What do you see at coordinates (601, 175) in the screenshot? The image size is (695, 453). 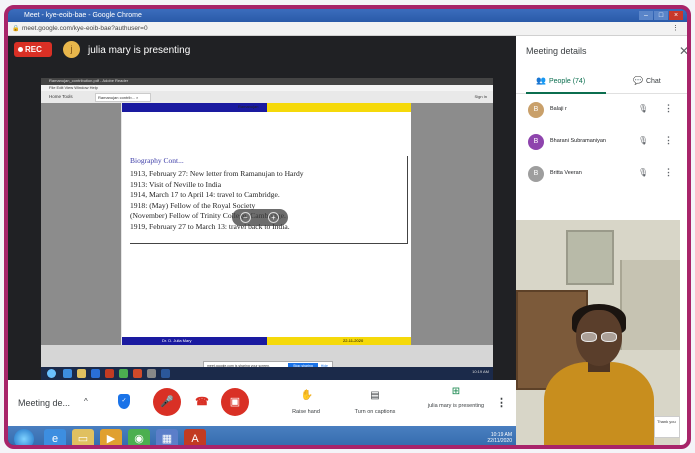 I see `participant-row: B Britta Veeran 🎙 ⋮` at bounding box center [601, 175].